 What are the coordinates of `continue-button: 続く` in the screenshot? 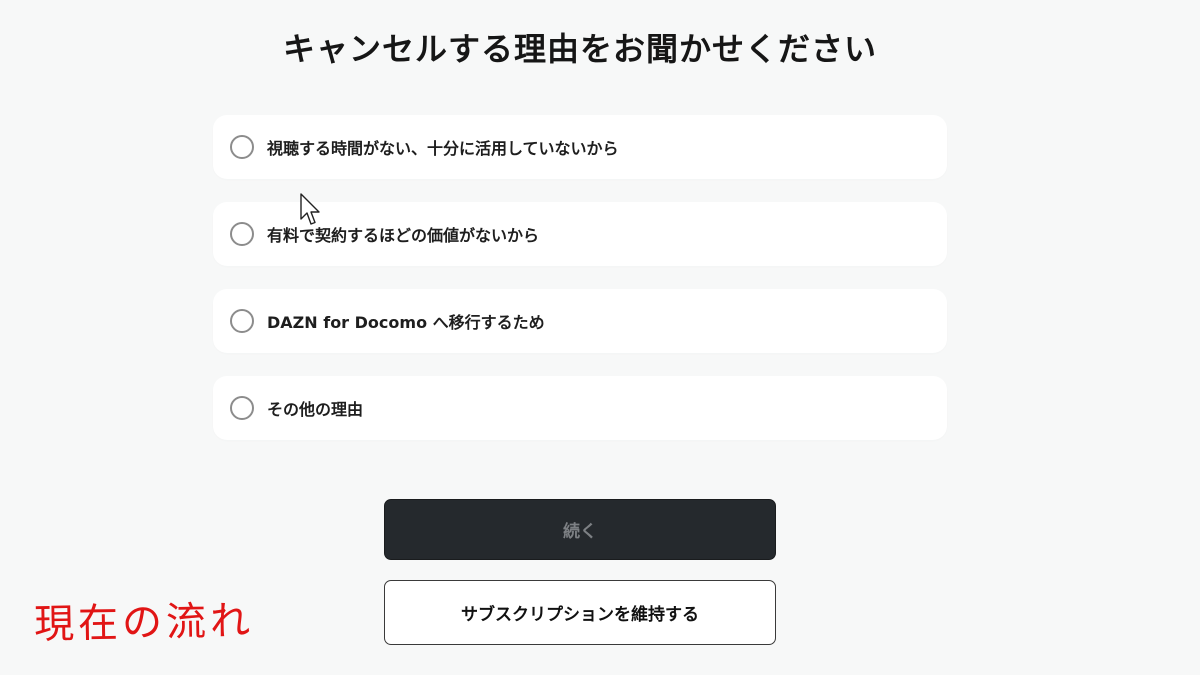 It's located at (580, 529).